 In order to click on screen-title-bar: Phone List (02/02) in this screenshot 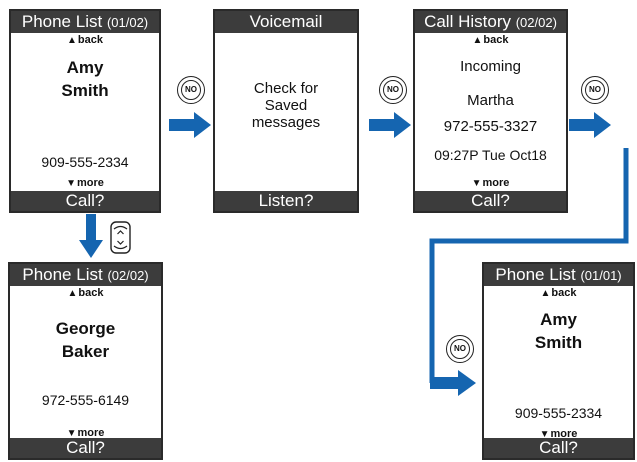, I will do `click(85, 275)`.